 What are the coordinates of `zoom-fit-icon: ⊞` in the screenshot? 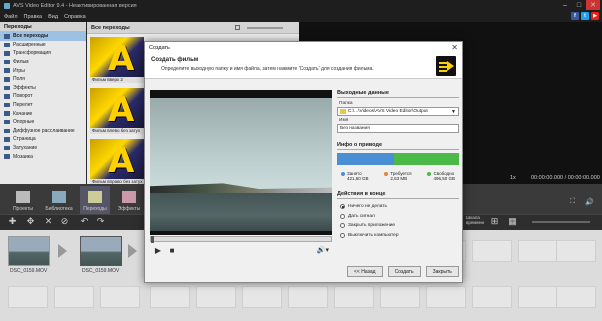 It's located at (494, 221).